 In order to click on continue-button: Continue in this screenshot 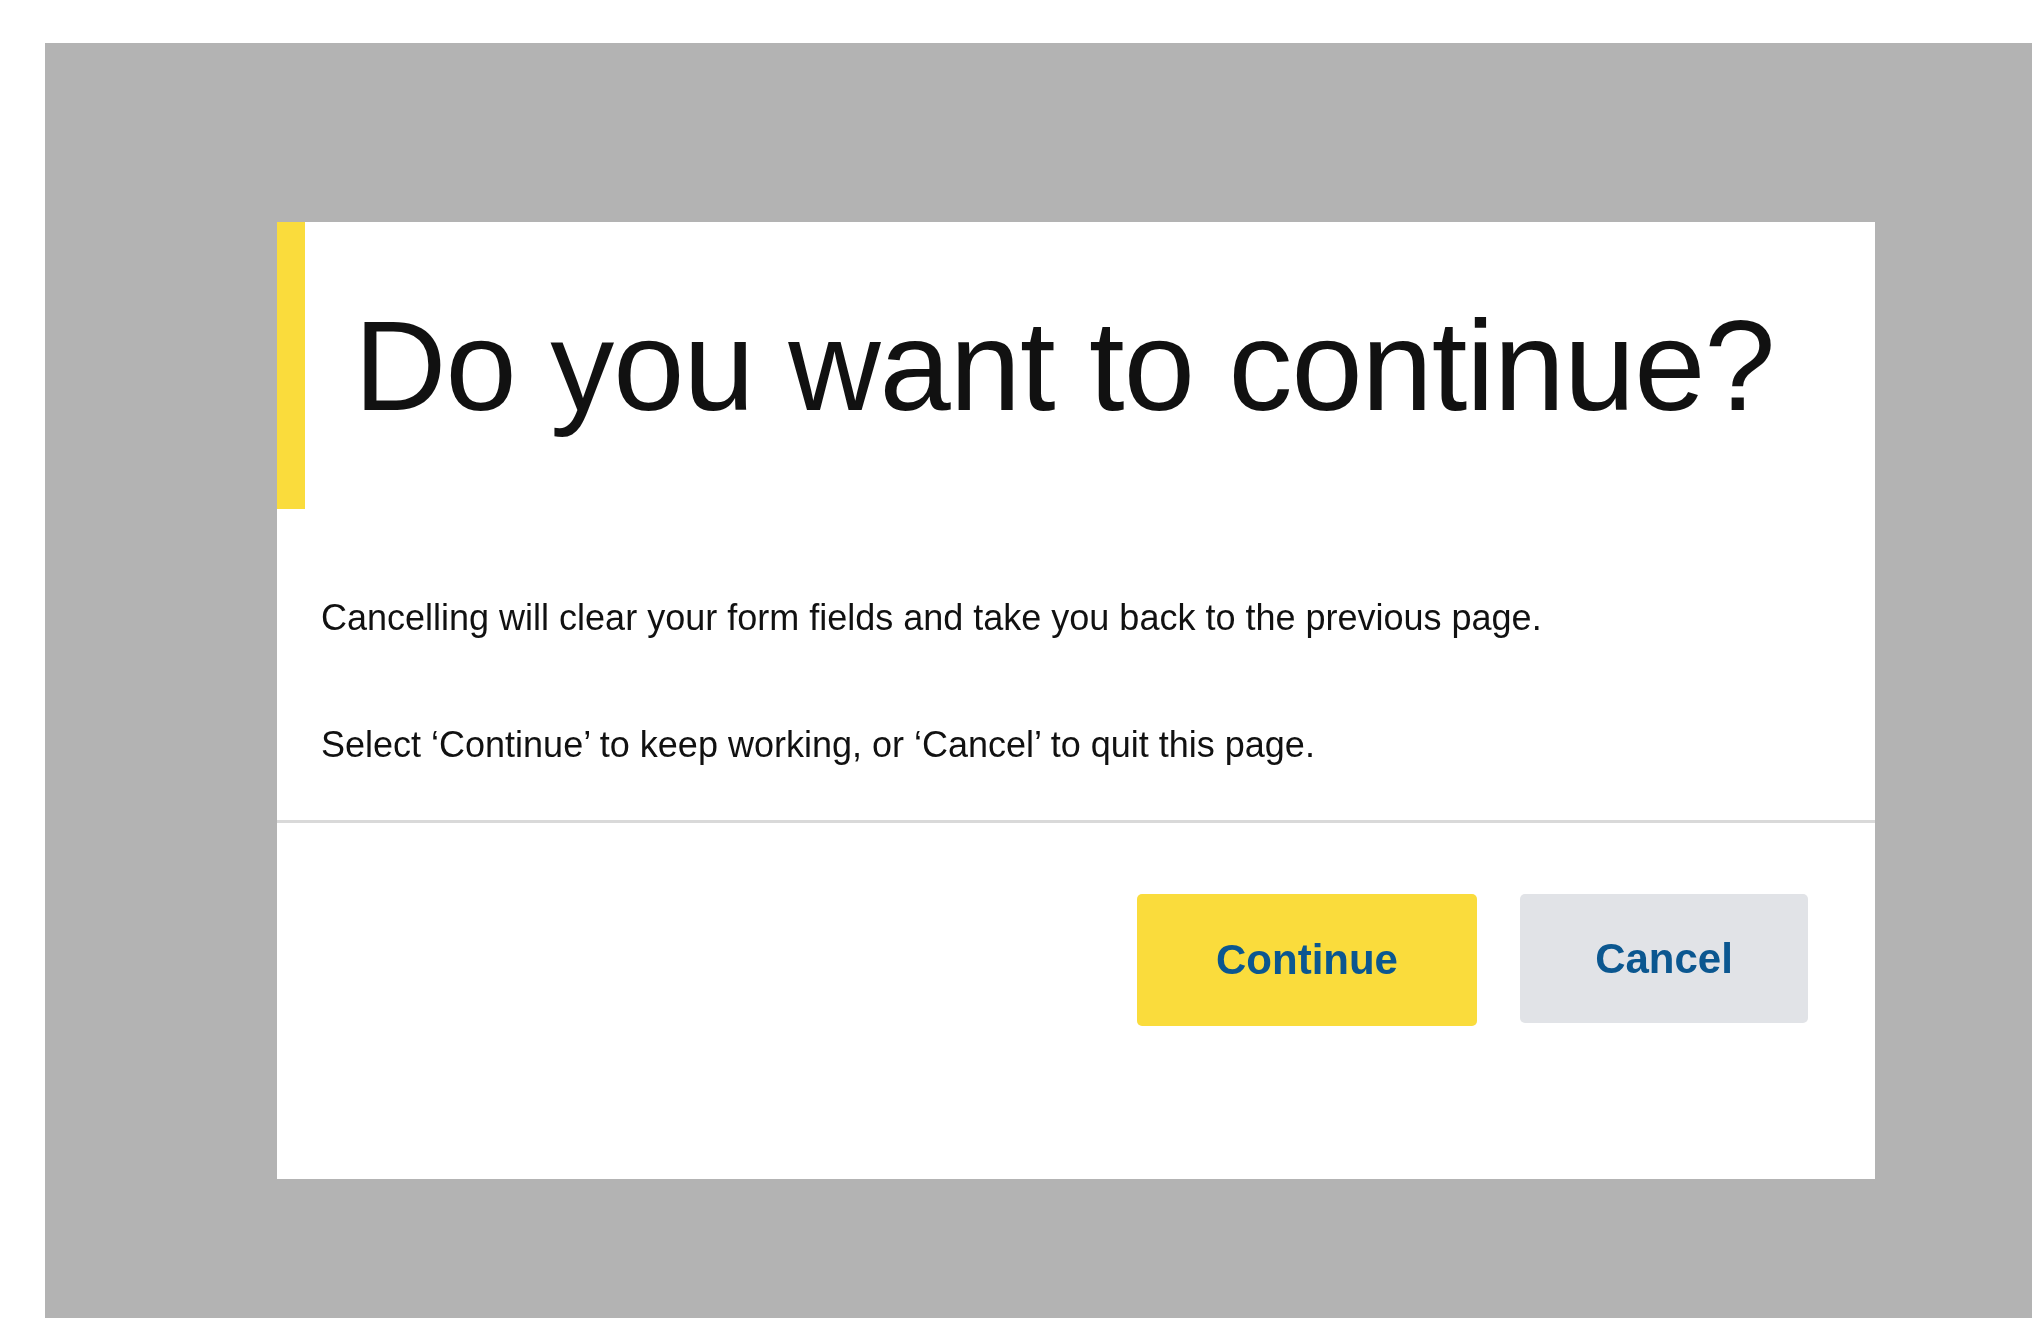, I will do `click(1307, 960)`.